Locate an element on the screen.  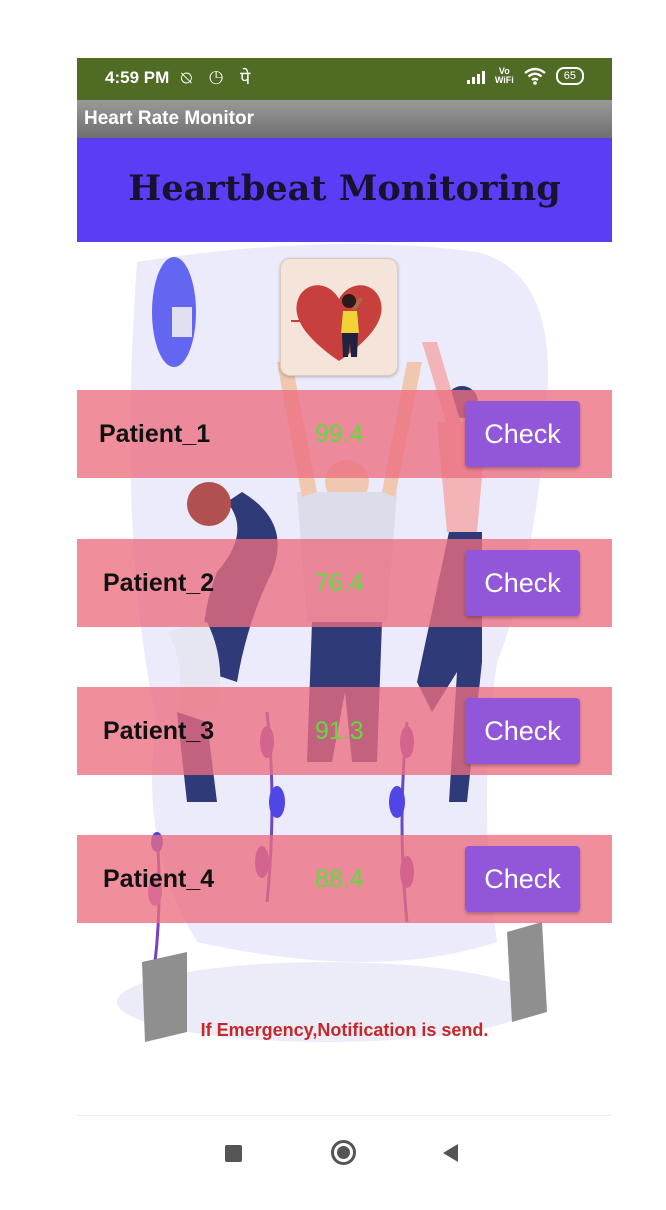
back-icon is located at coordinates (450, 1153).